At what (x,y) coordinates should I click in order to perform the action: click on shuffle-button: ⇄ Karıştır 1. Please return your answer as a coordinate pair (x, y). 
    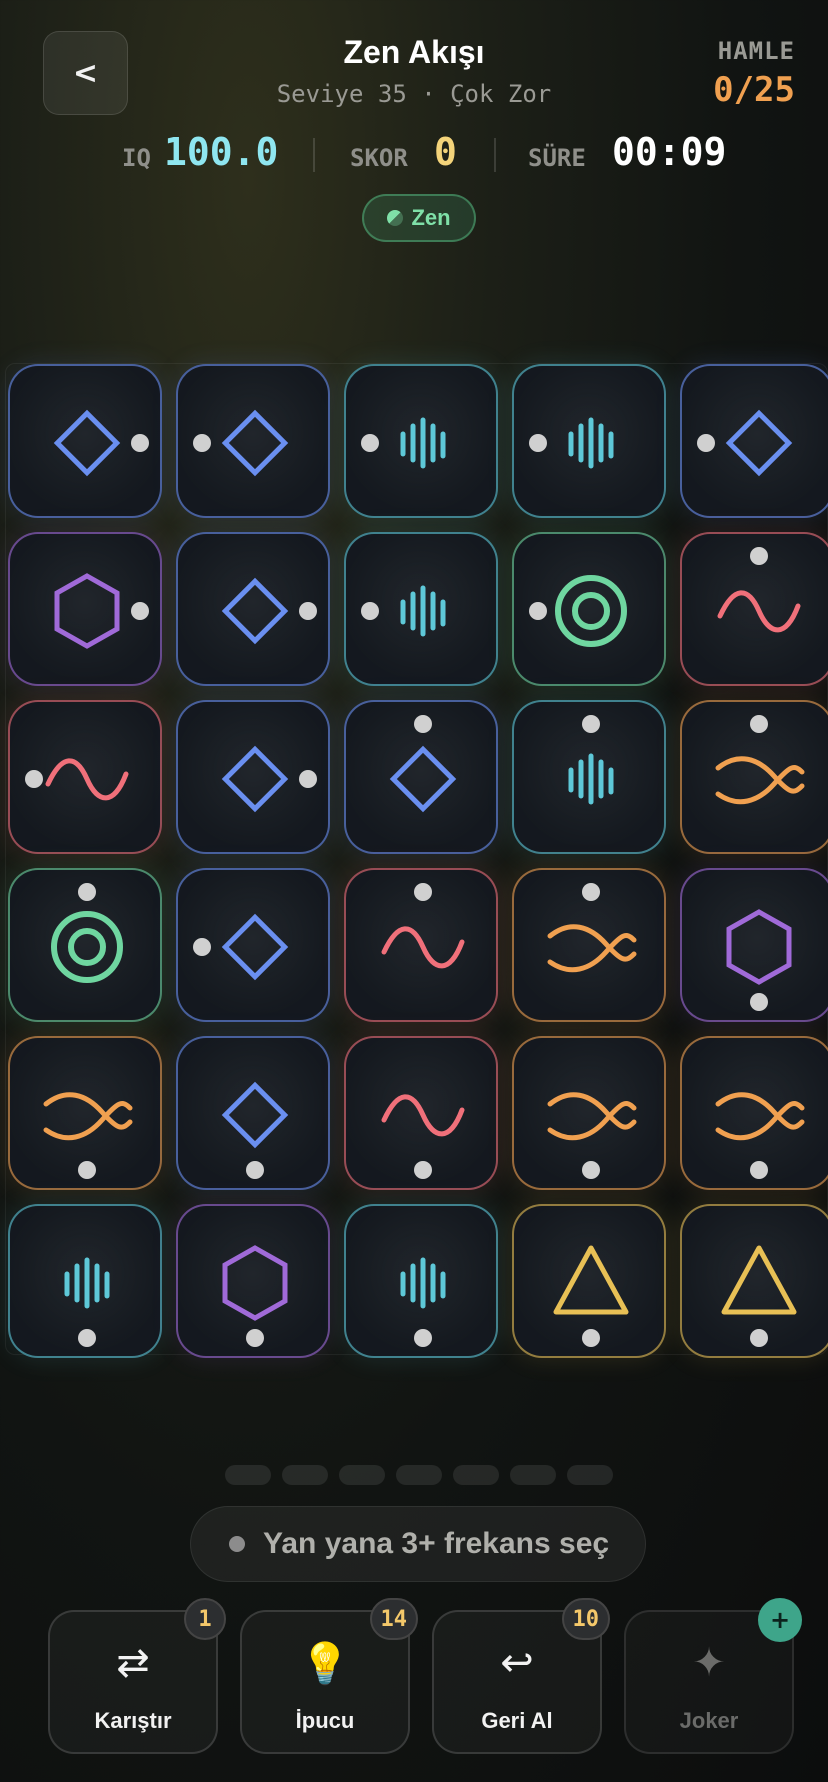
    Looking at the image, I should click on (137, 1676).